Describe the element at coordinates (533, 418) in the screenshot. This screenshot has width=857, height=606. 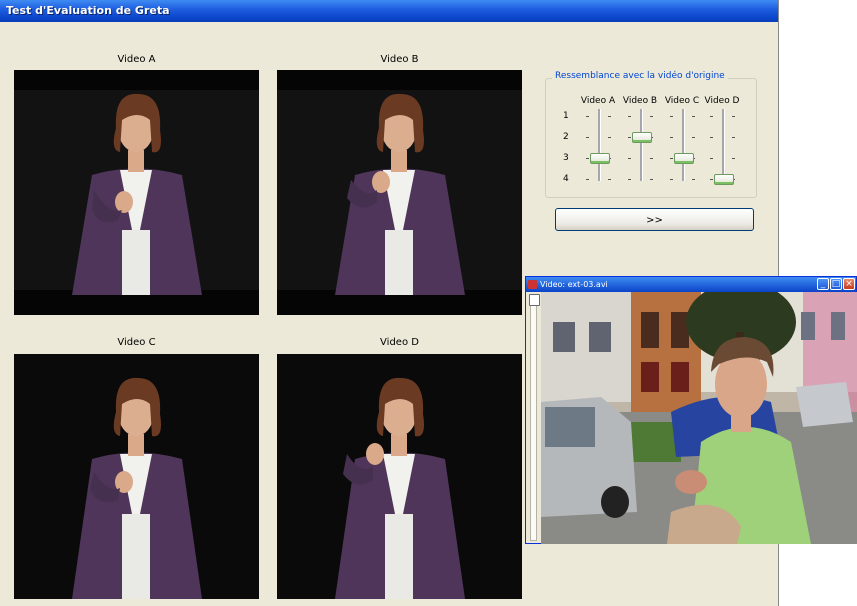
I see `video-seek-bar` at that location.